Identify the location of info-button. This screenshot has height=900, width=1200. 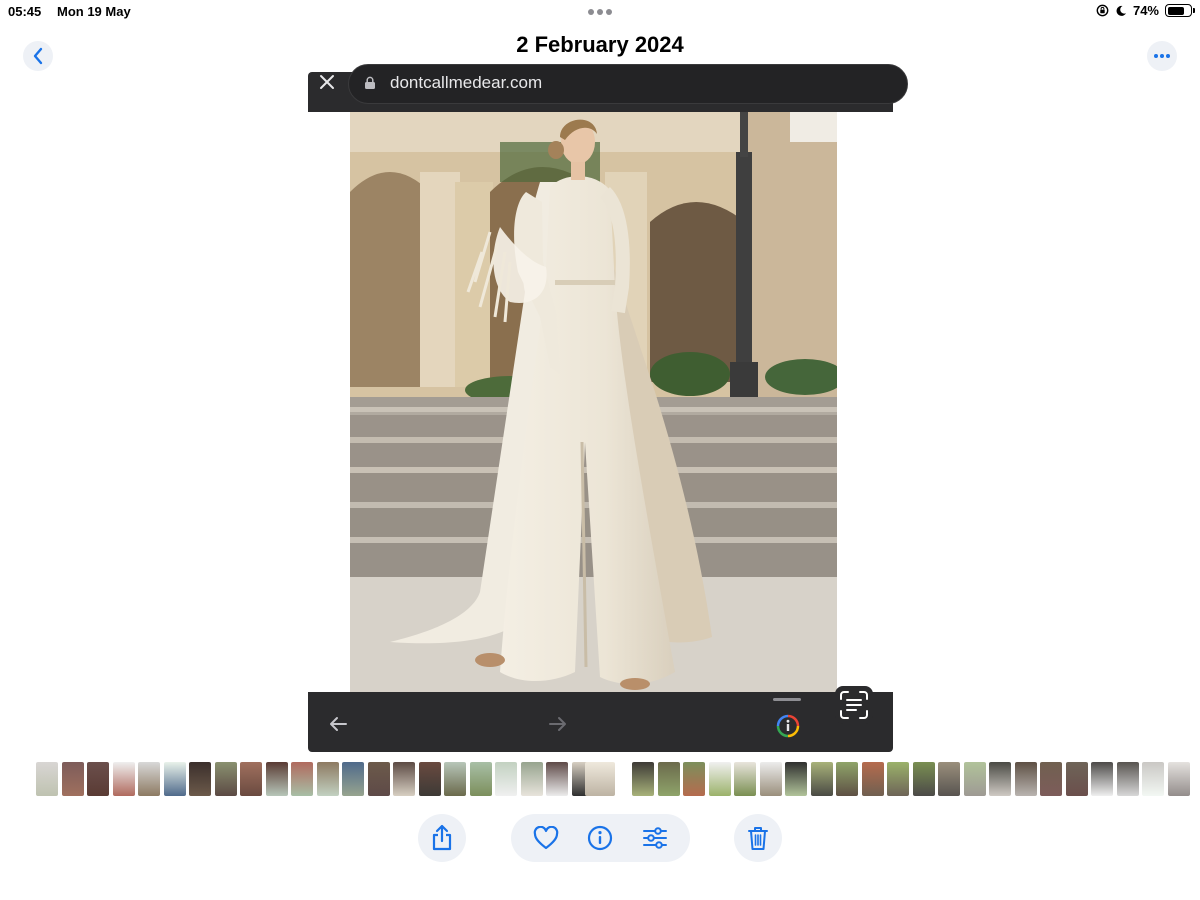
(600, 838).